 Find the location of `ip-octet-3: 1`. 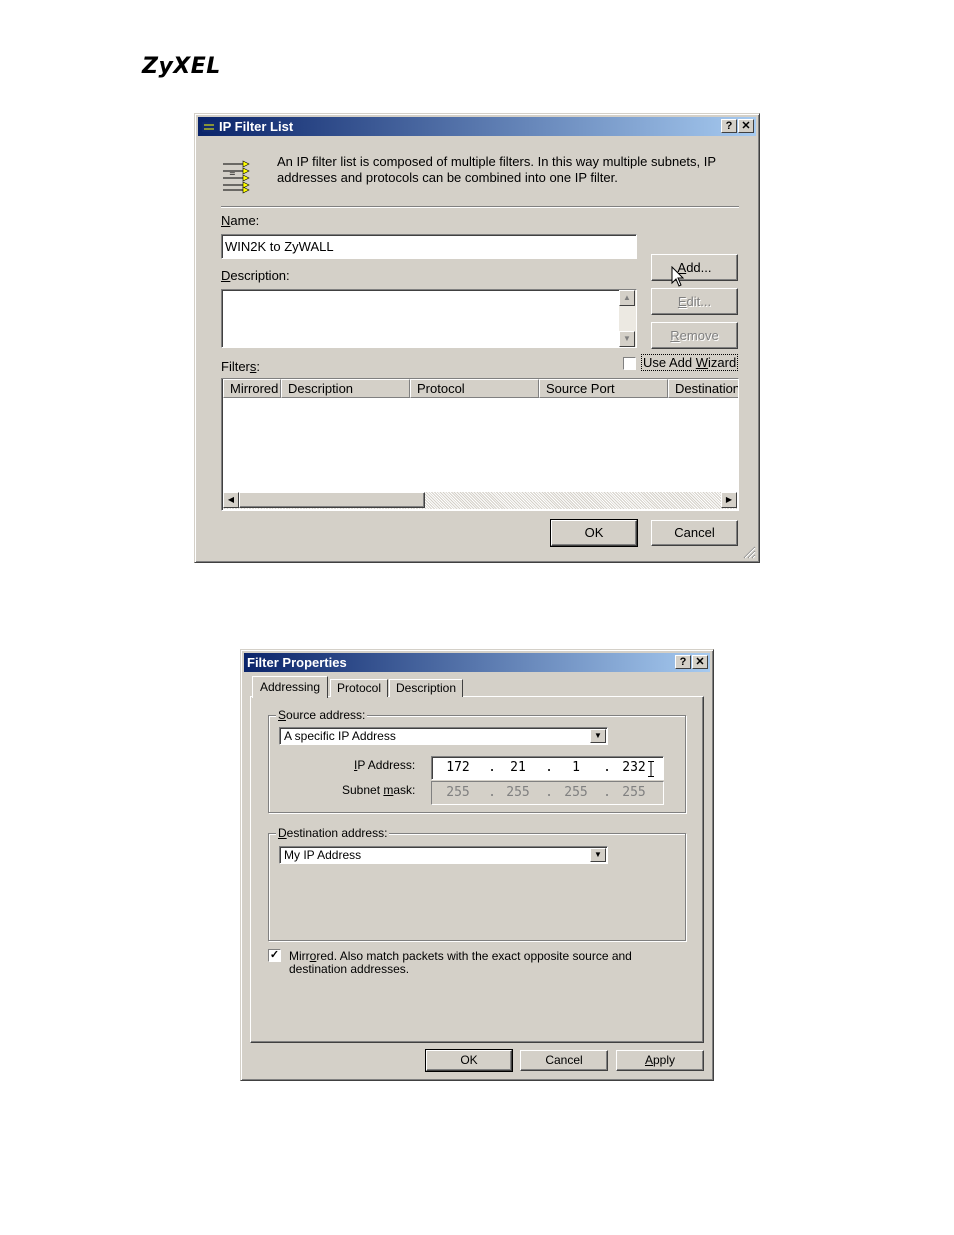

ip-octet-3: 1 is located at coordinates (576, 768).